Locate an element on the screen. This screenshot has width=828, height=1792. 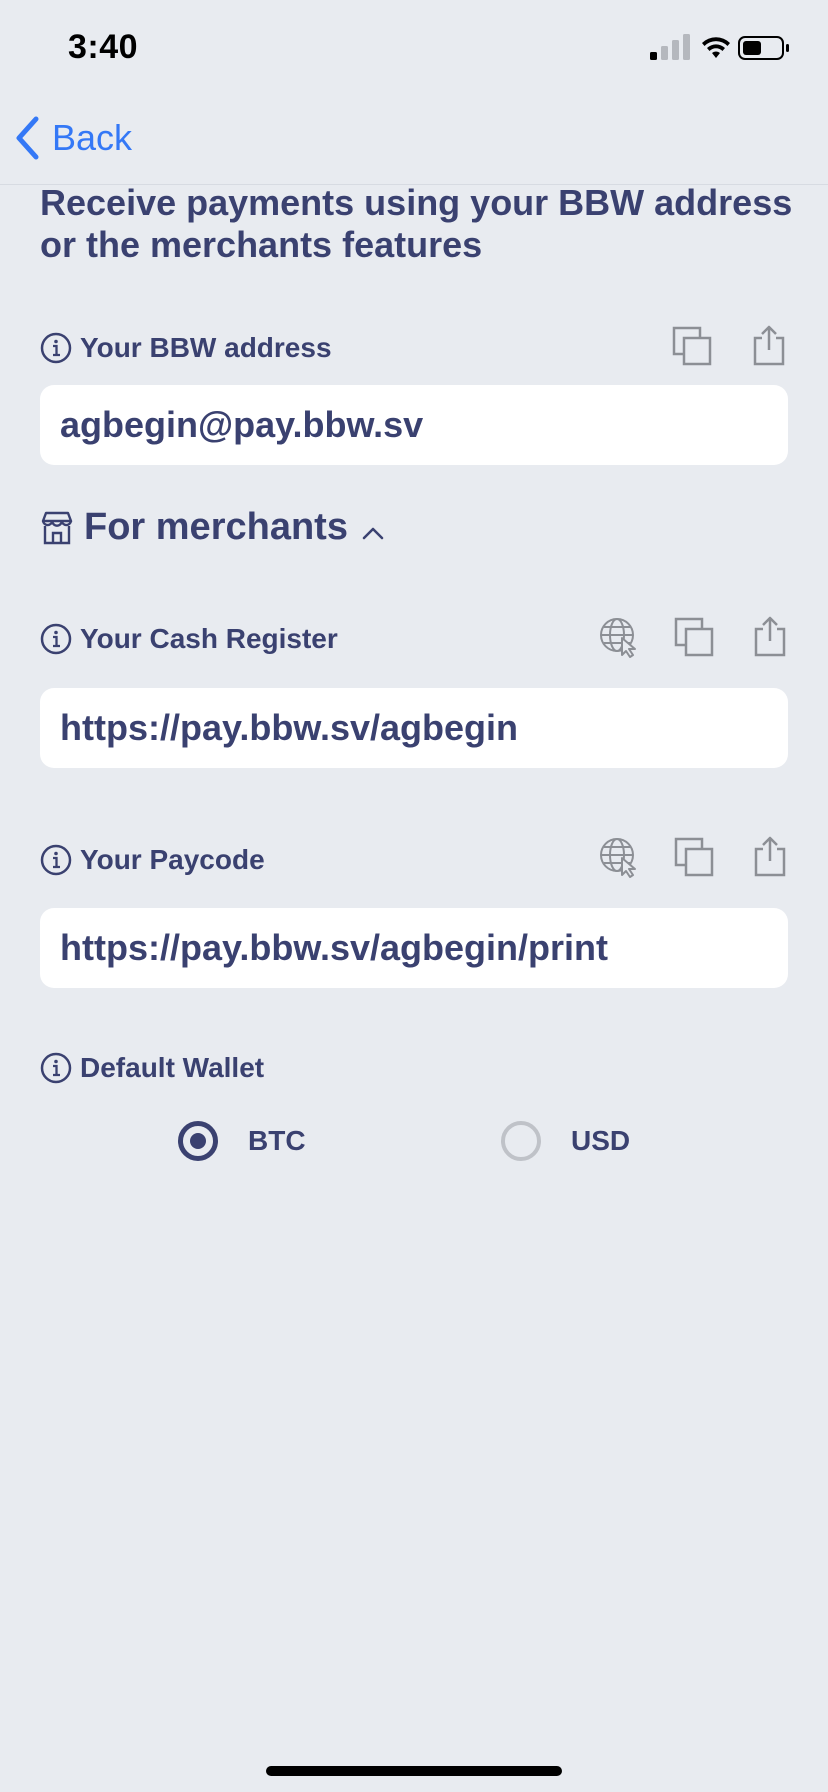
wallet-option-label: USD is located at coordinates (601, 1140).